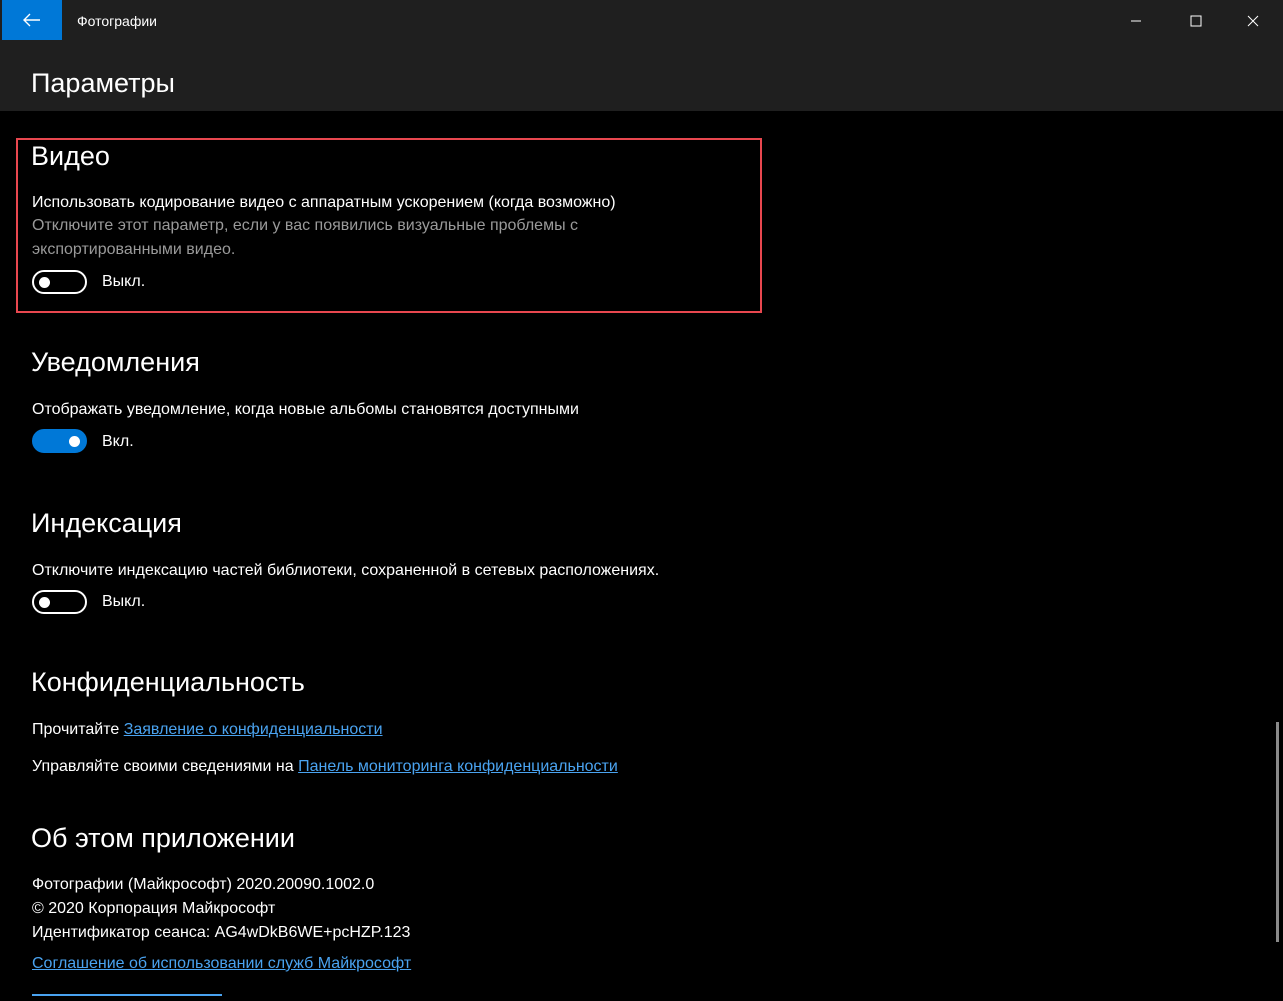  I want to click on network-indexing-toggle-state: Выкл., so click(124, 601).